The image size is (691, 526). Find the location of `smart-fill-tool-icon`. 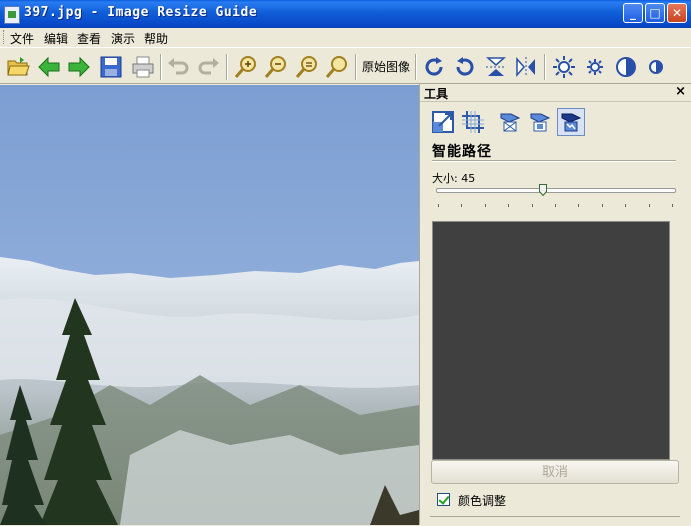

smart-fill-tool-icon is located at coordinates (540, 122).